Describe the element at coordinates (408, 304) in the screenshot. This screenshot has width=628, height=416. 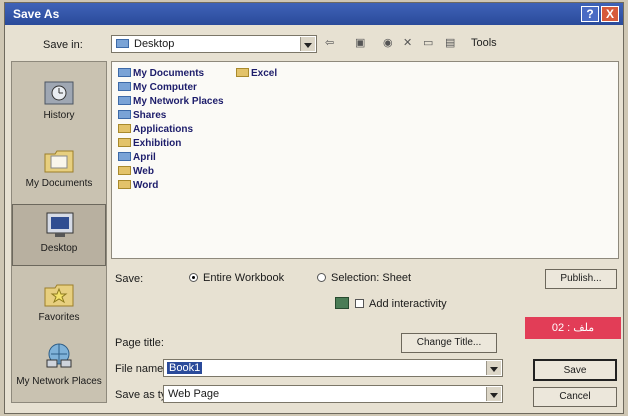
I see `interactivity-label: Add interactivity` at that location.